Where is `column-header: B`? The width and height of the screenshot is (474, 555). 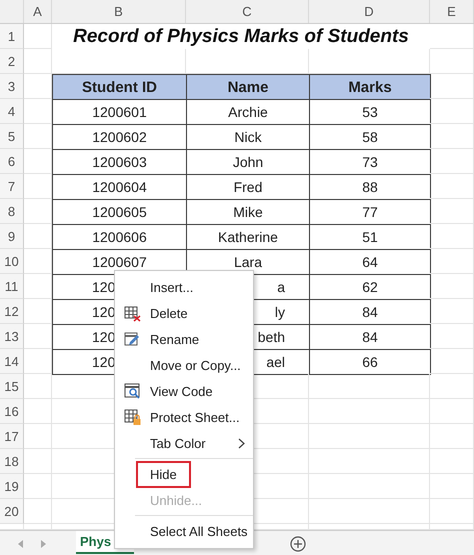
column-header: B is located at coordinates (119, 11).